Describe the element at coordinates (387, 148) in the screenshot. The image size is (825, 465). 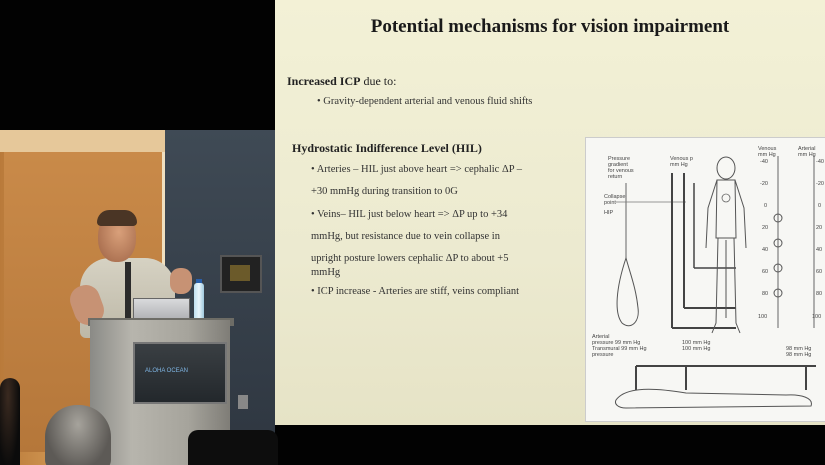
I see `hil-heading: Hydrostatic Indifference Level (HIL)` at that location.